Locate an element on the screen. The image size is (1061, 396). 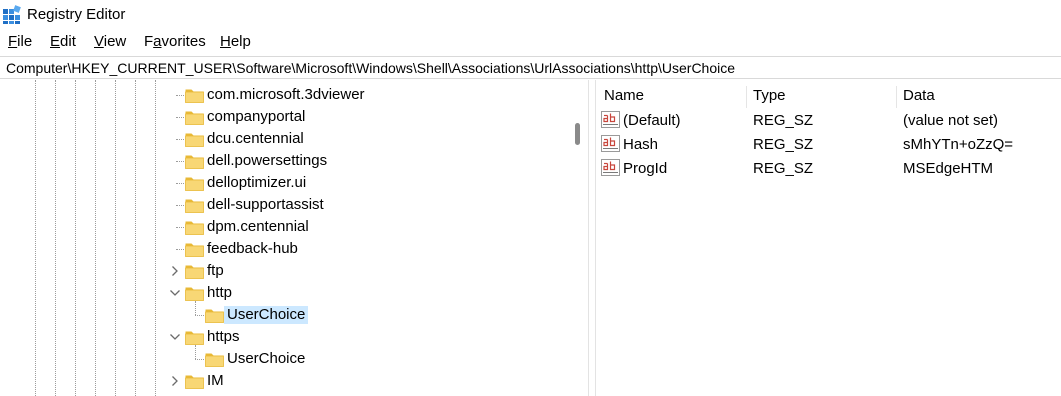
tree-node-label: dpm.centennial is located at coordinates (258, 227).